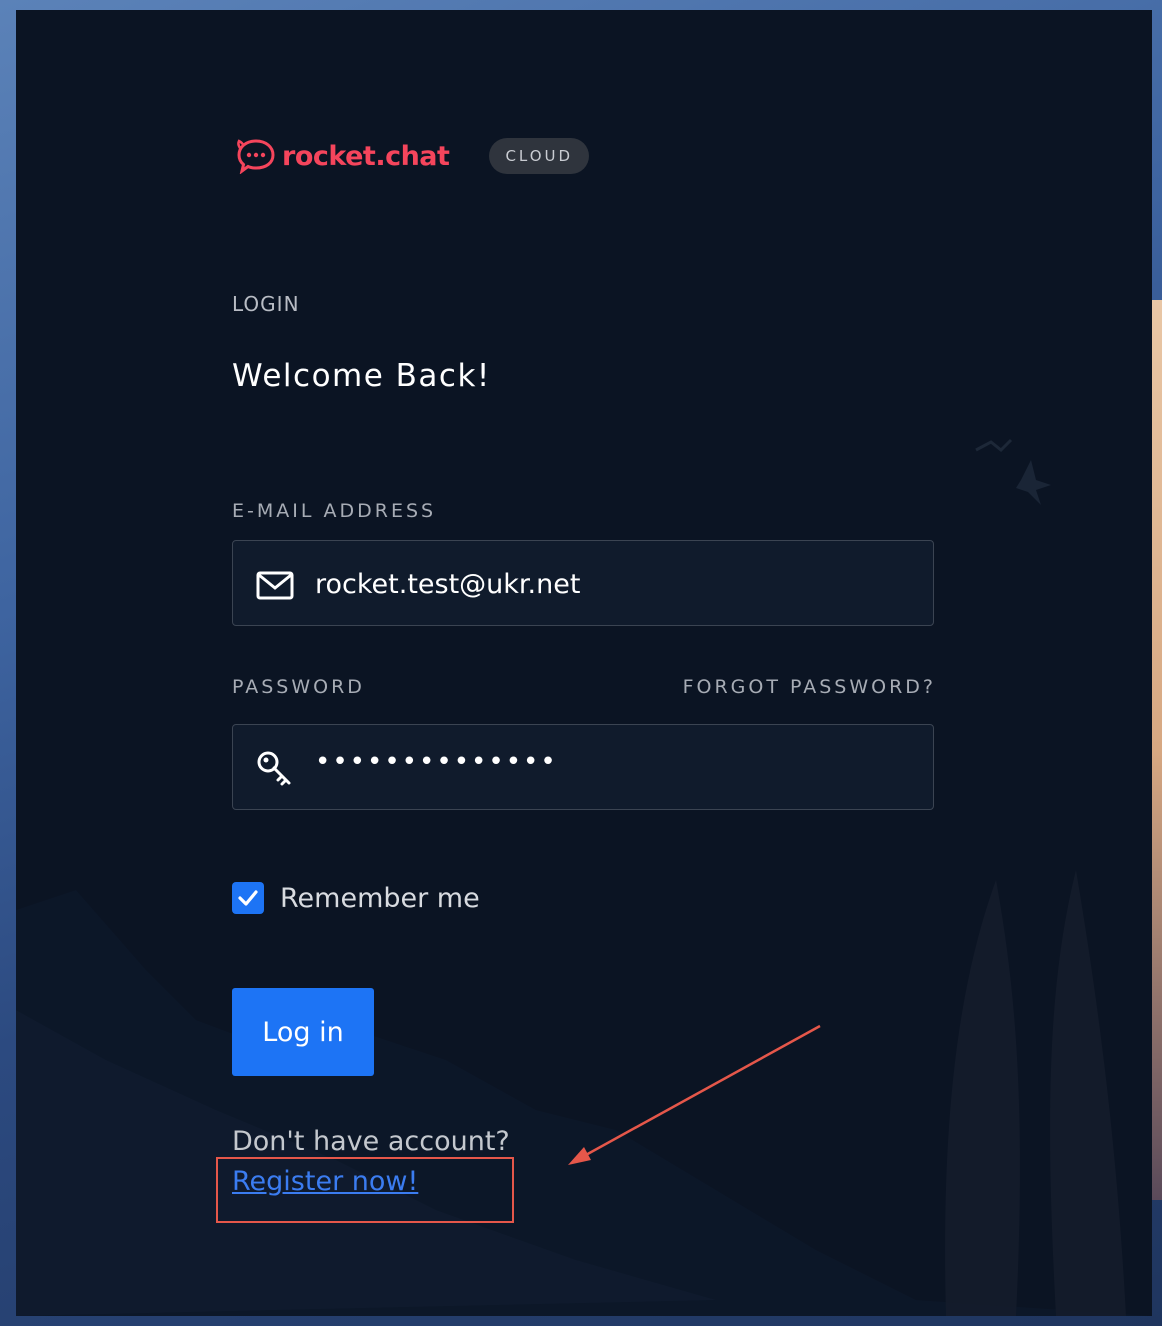 The image size is (1162, 1326). What do you see at coordinates (365, 1190) in the screenshot?
I see `annotation-highlight-box` at bounding box center [365, 1190].